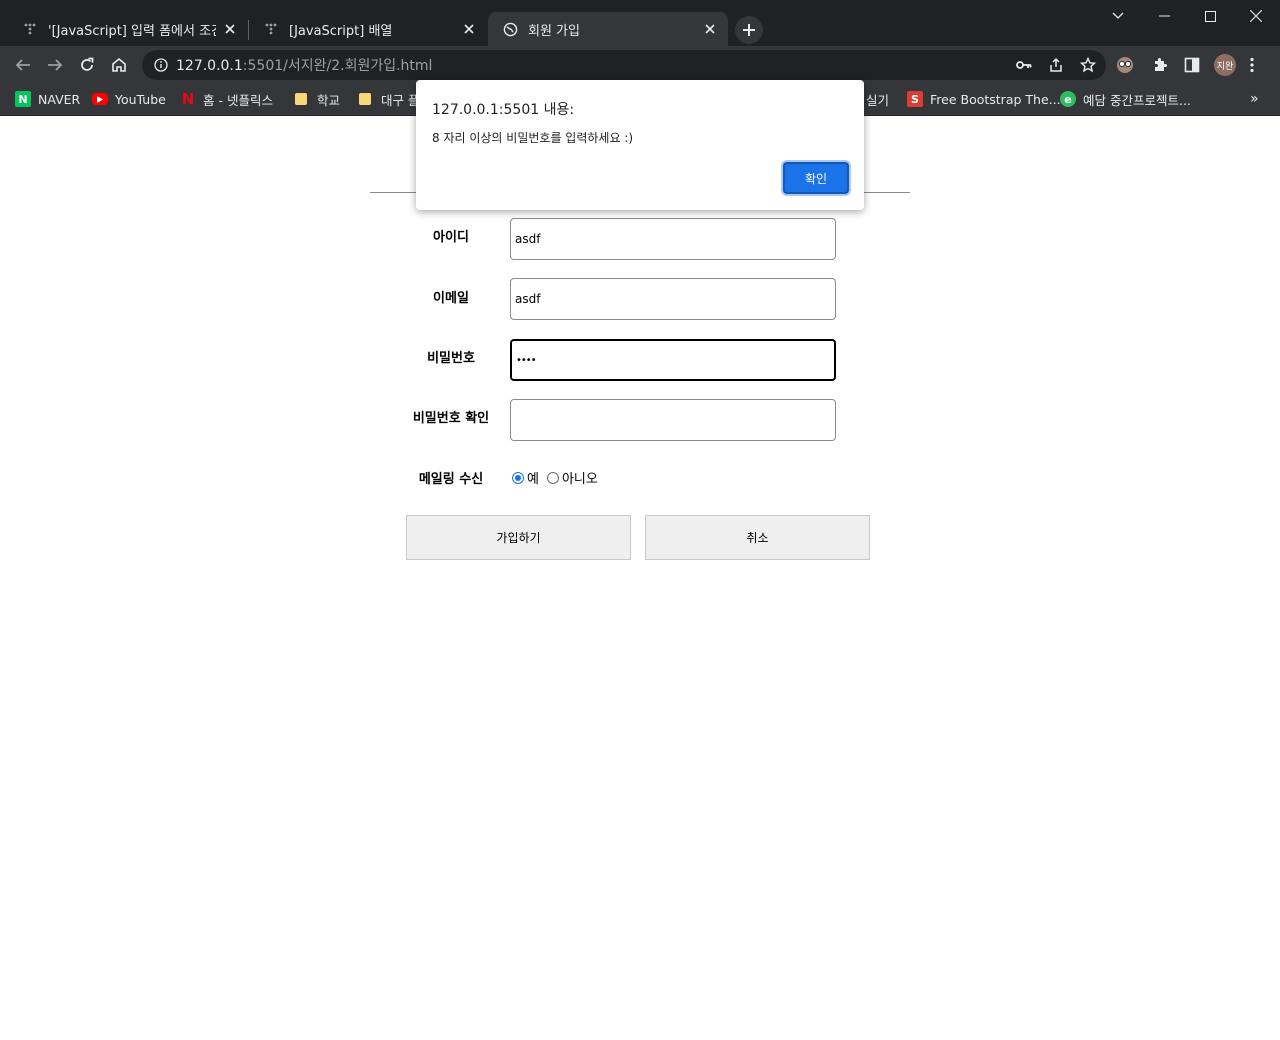  Describe the element at coordinates (1024, 65) in the screenshot. I see `key-icon` at that location.